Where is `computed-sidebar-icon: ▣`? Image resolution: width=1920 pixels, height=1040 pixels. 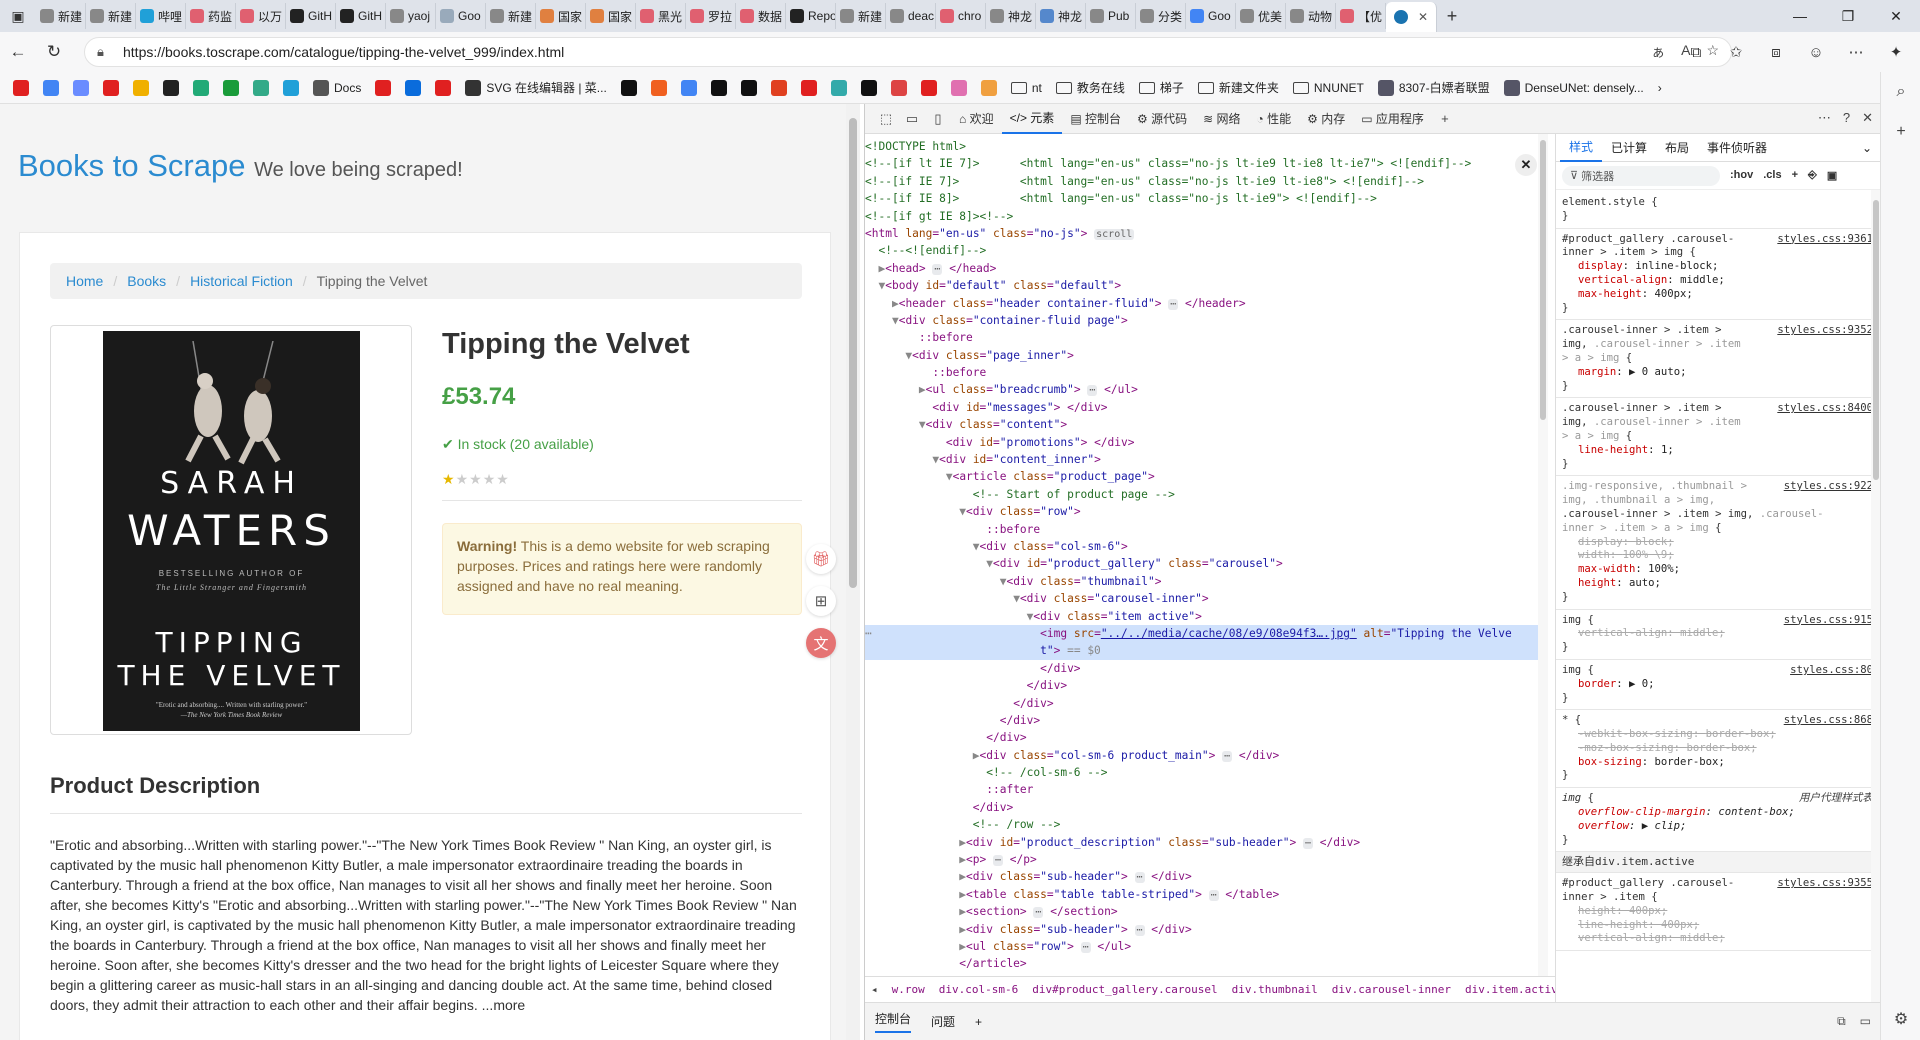 computed-sidebar-icon: ▣ is located at coordinates (1832, 175).